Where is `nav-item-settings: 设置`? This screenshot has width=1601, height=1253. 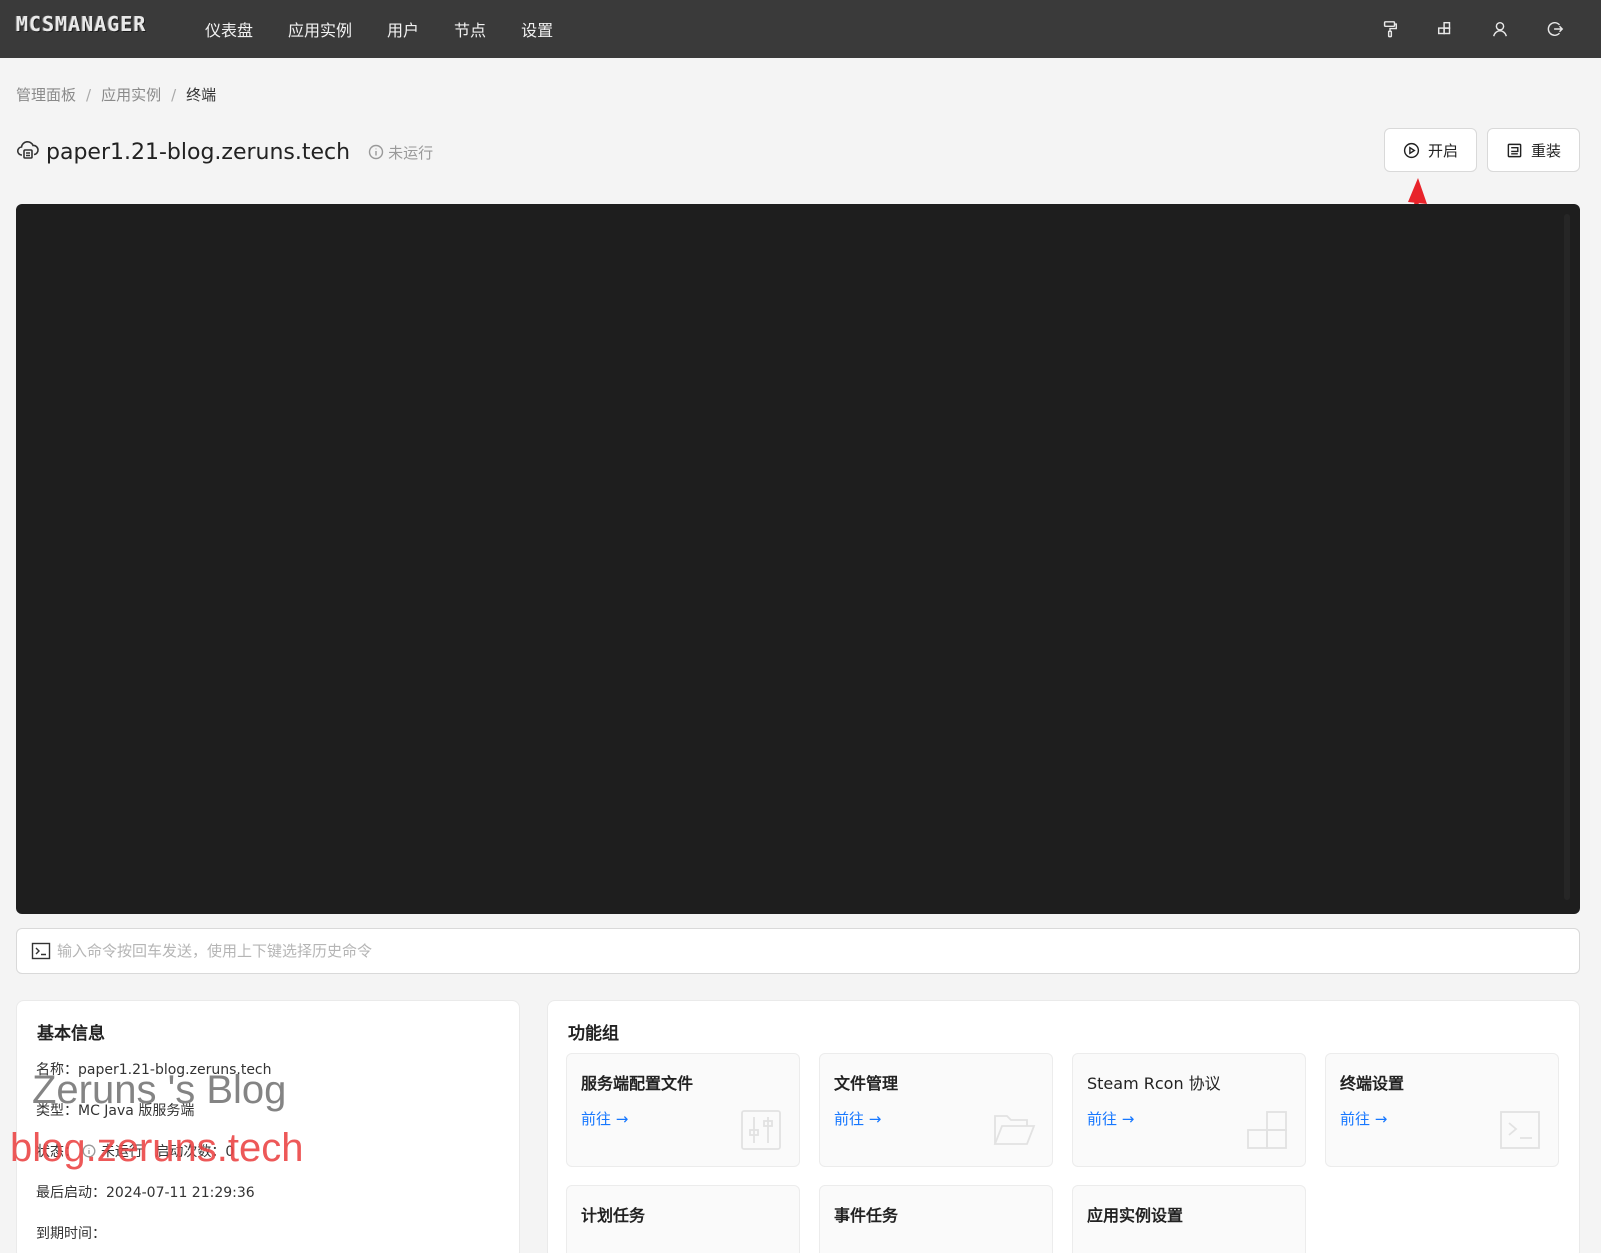
nav-item-settings: 设置 is located at coordinates (537, 29).